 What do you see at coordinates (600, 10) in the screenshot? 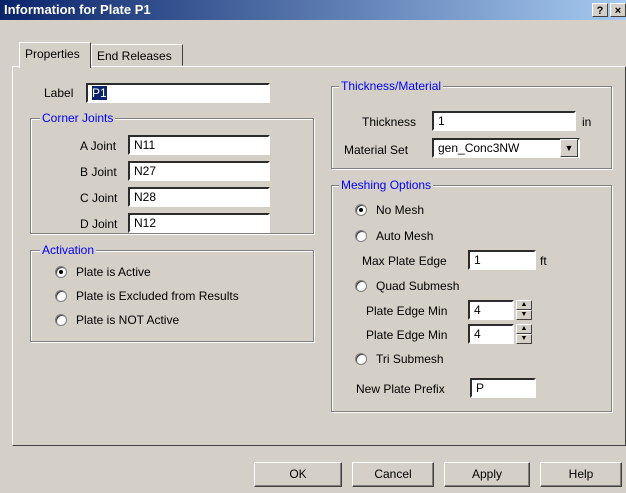
I see `help-button: ?` at bounding box center [600, 10].